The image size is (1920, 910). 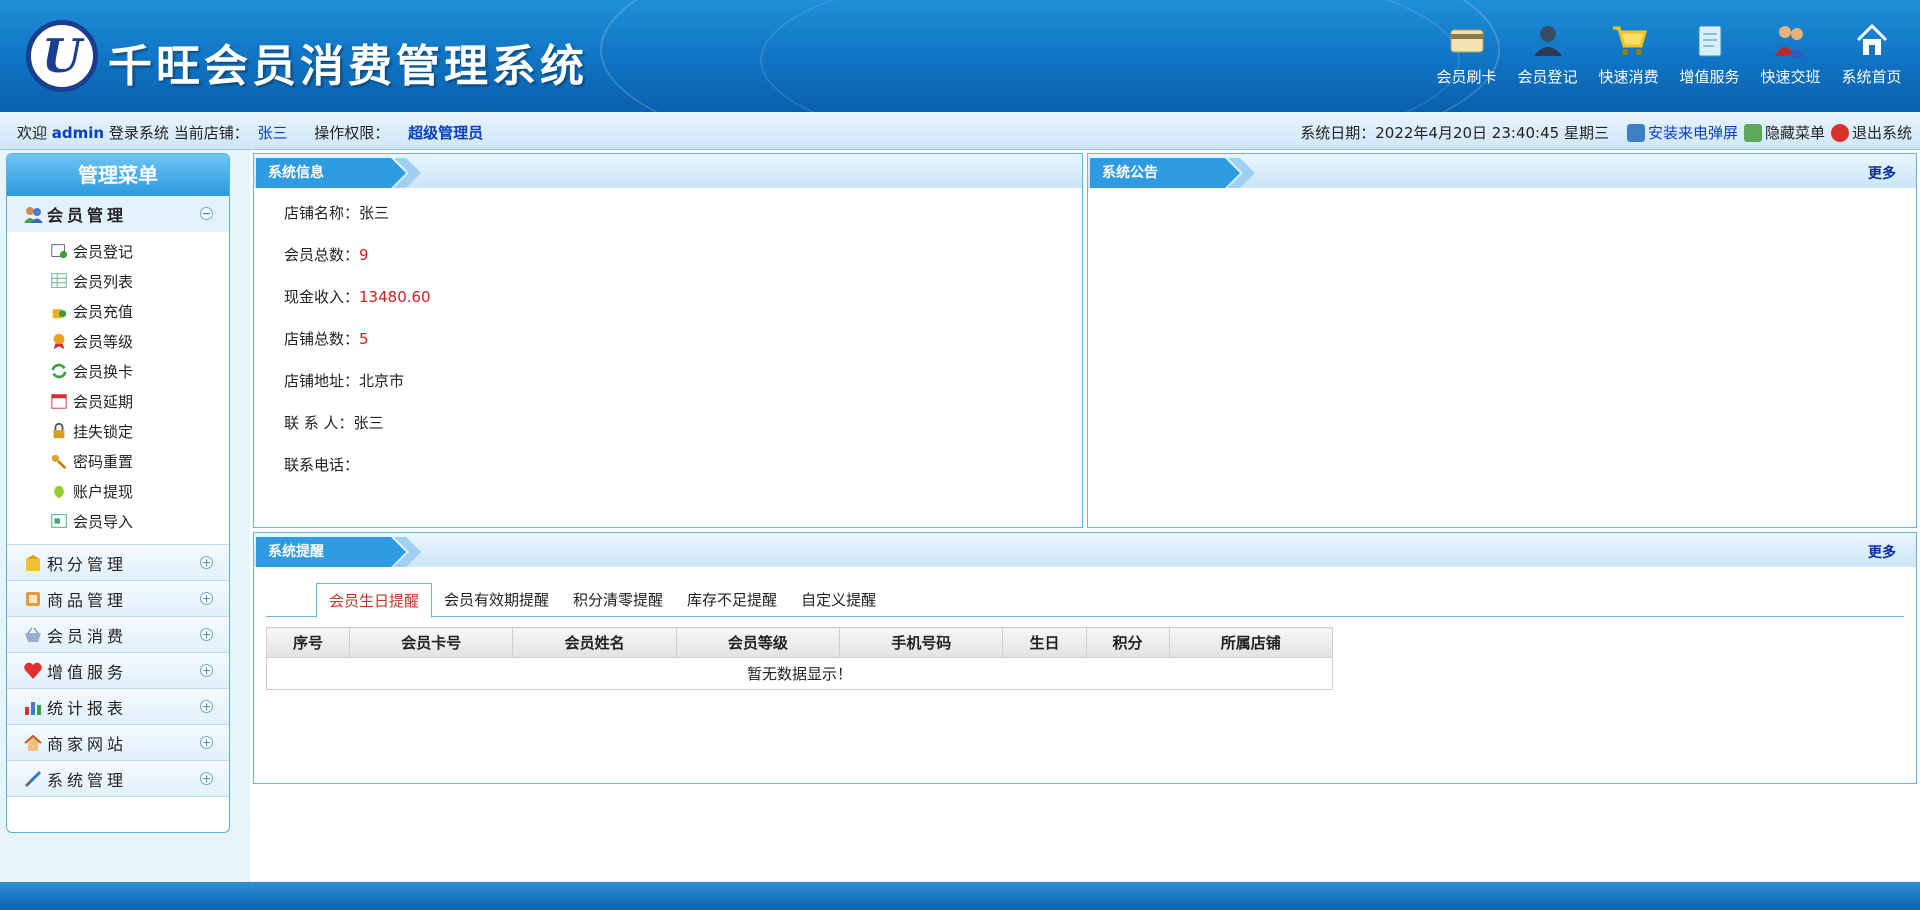 What do you see at coordinates (1881, 133) in the screenshot?
I see `logout-label: 退出系统` at bounding box center [1881, 133].